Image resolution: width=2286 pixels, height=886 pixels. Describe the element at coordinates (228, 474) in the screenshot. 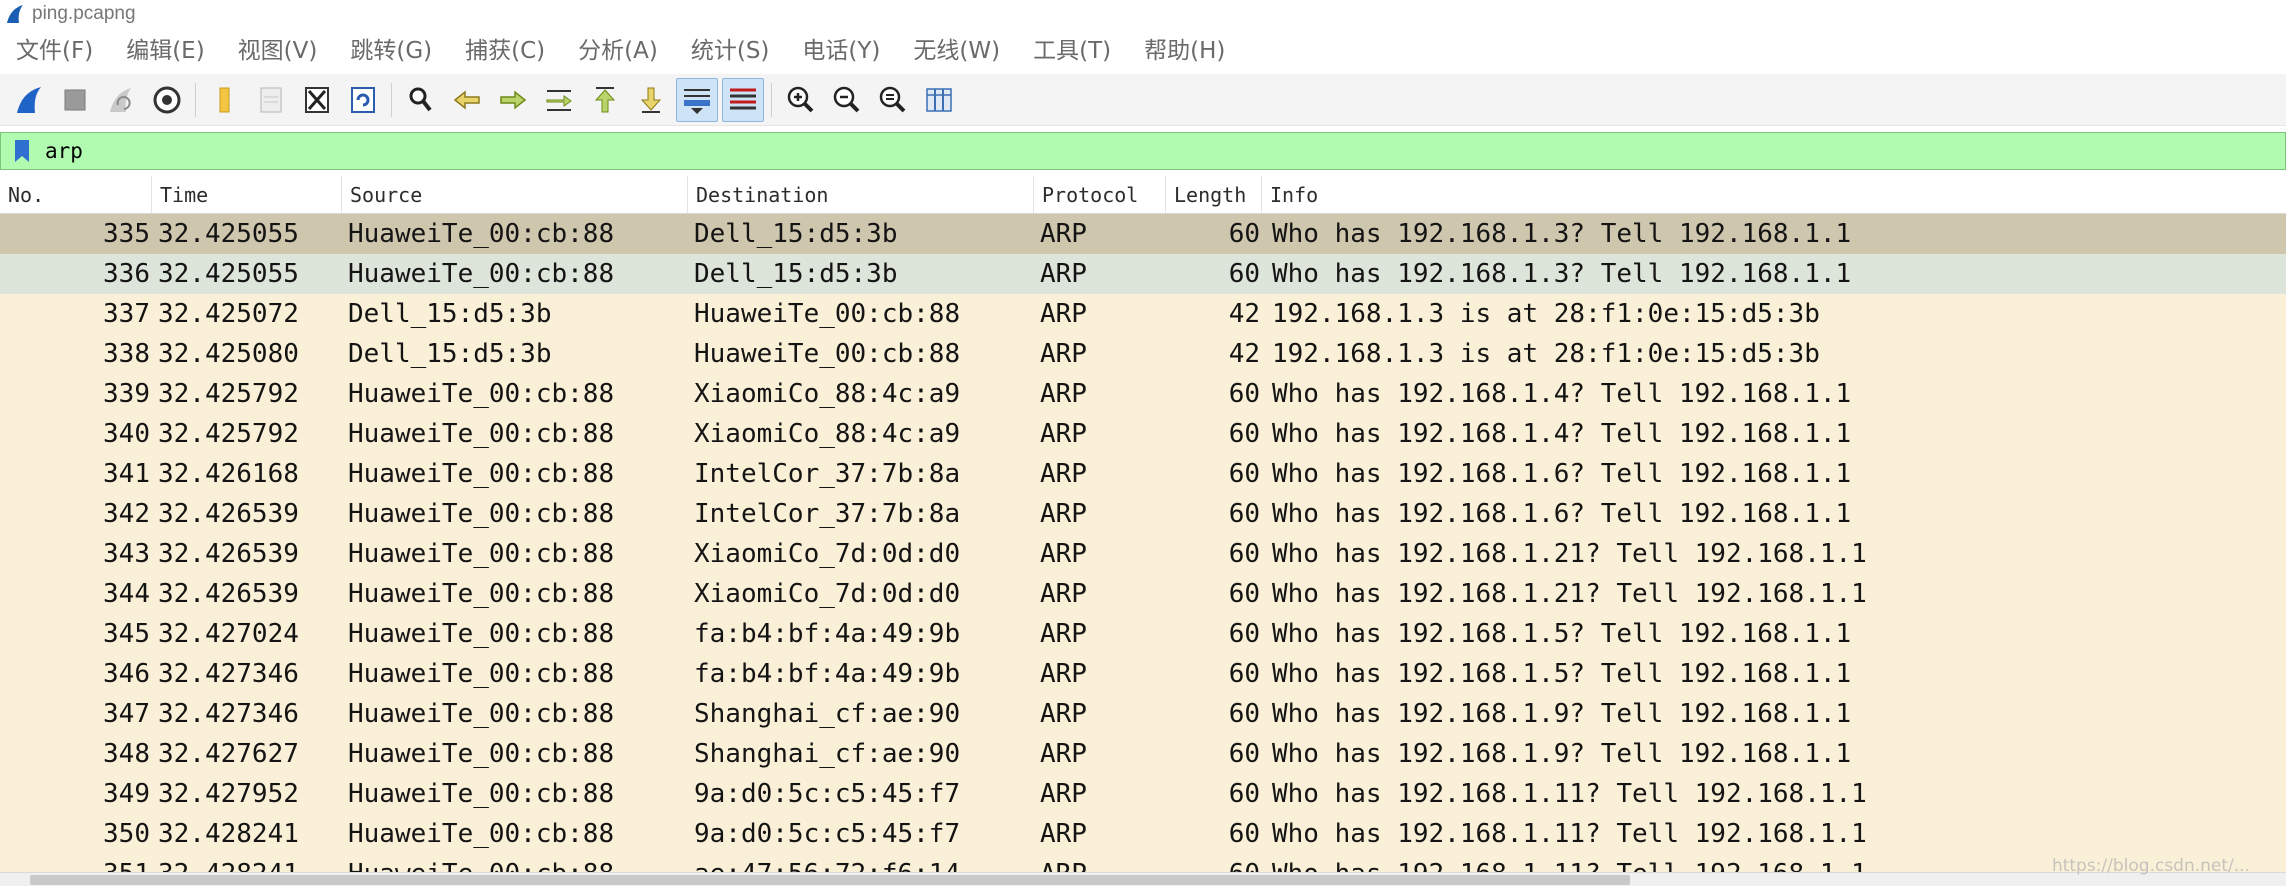

I see `packet-time: 32.426168` at that location.